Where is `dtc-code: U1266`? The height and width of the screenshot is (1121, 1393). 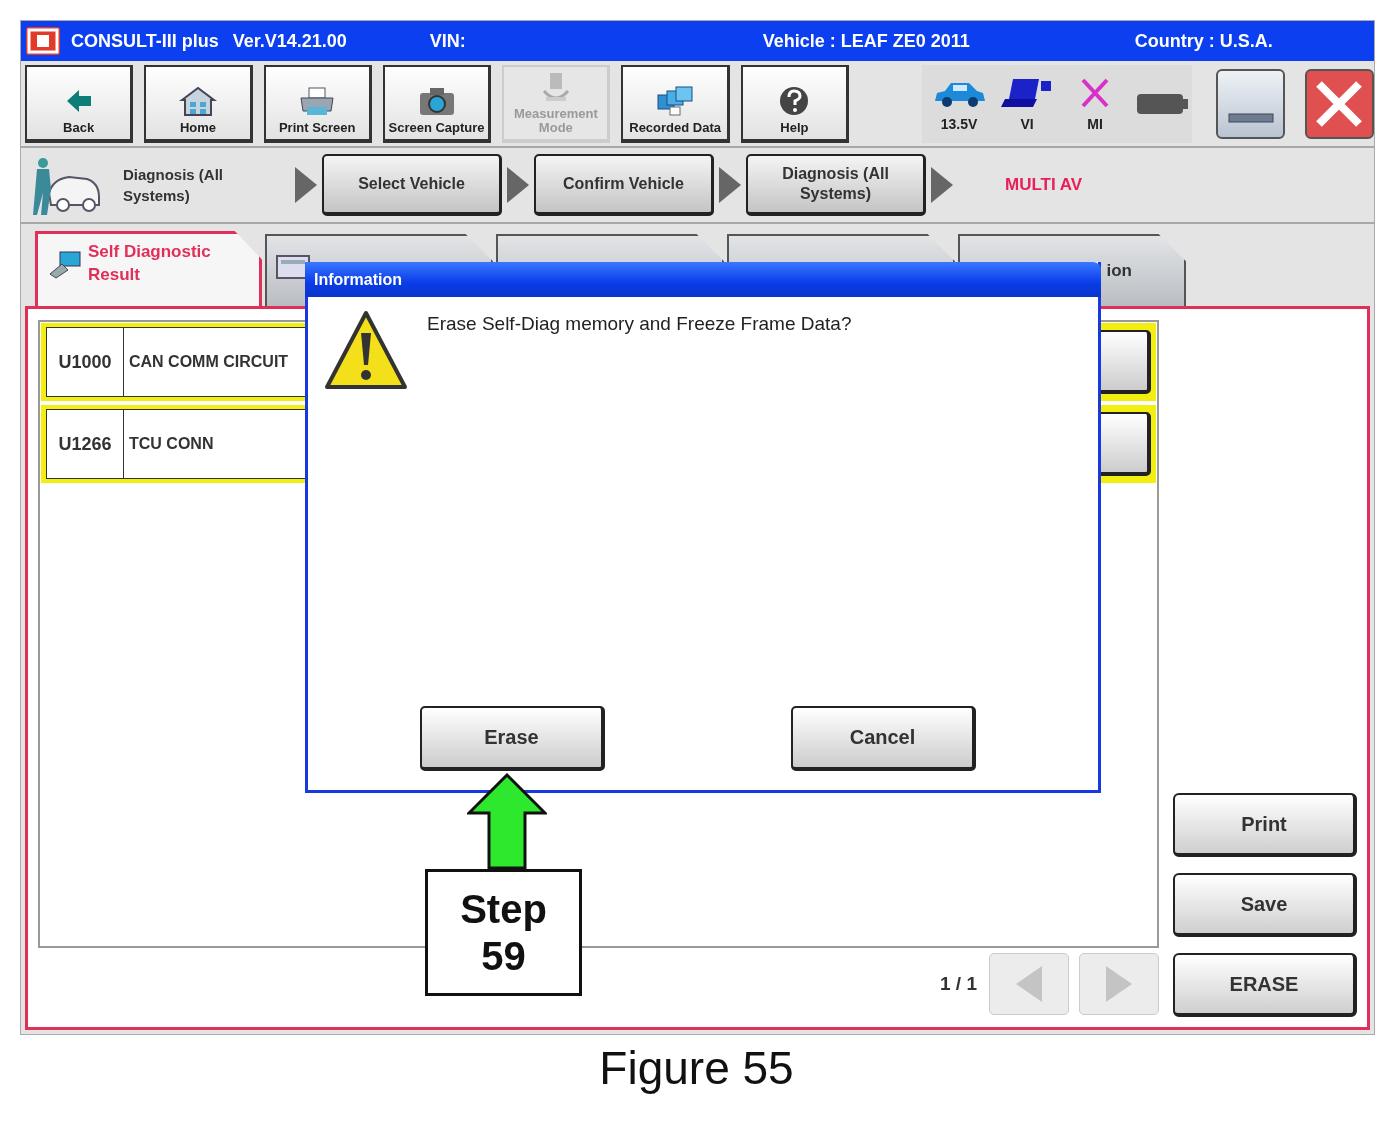
dtc-code: U1266 is located at coordinates (85, 444).